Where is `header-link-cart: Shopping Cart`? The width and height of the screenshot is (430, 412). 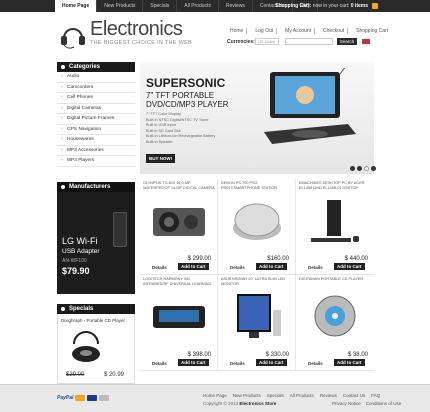 header-link-cart: Shopping Cart is located at coordinates (372, 31).